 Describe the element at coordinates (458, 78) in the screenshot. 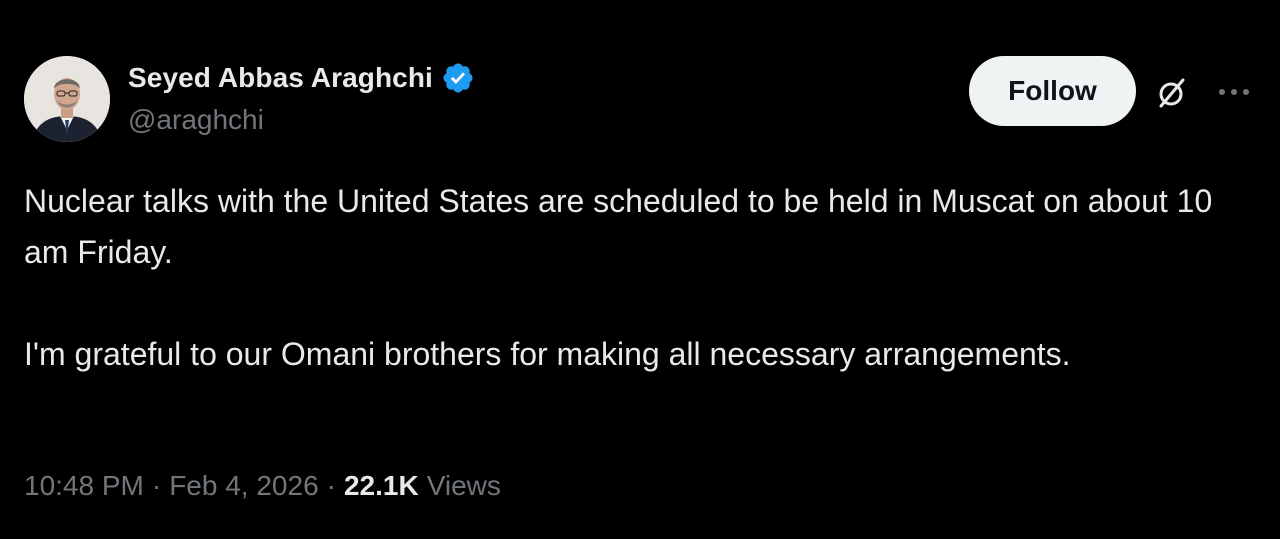

I see `verified-badge-icon` at that location.